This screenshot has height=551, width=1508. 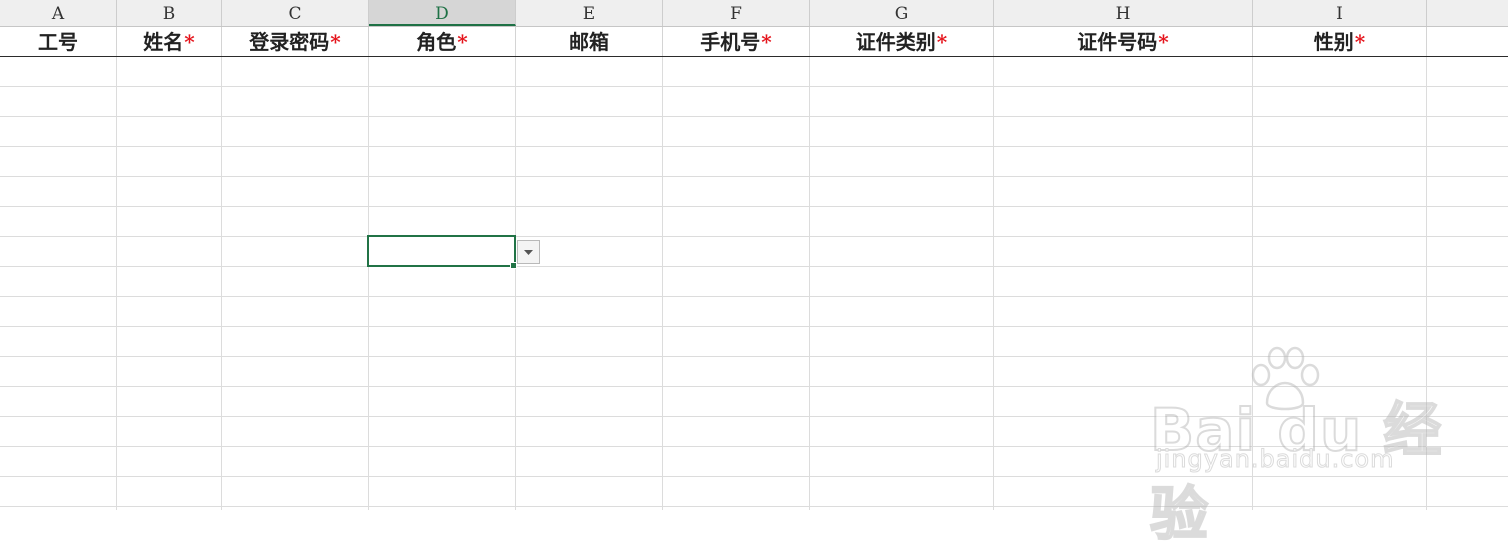 I want to click on header-label: 工号, so click(x=58, y=42).